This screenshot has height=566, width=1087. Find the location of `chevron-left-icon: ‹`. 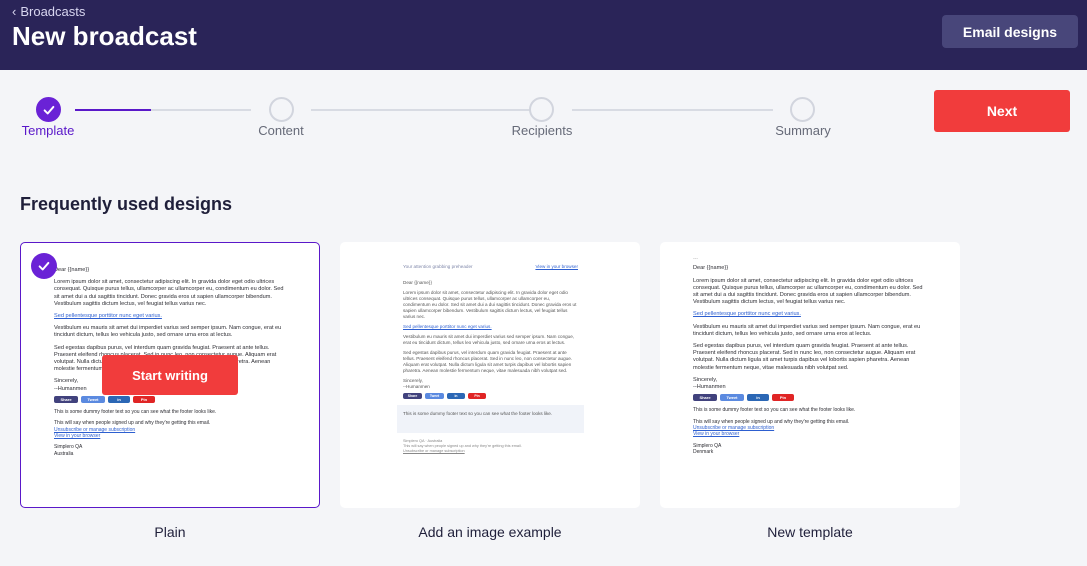

chevron-left-icon: ‹ is located at coordinates (14, 11).